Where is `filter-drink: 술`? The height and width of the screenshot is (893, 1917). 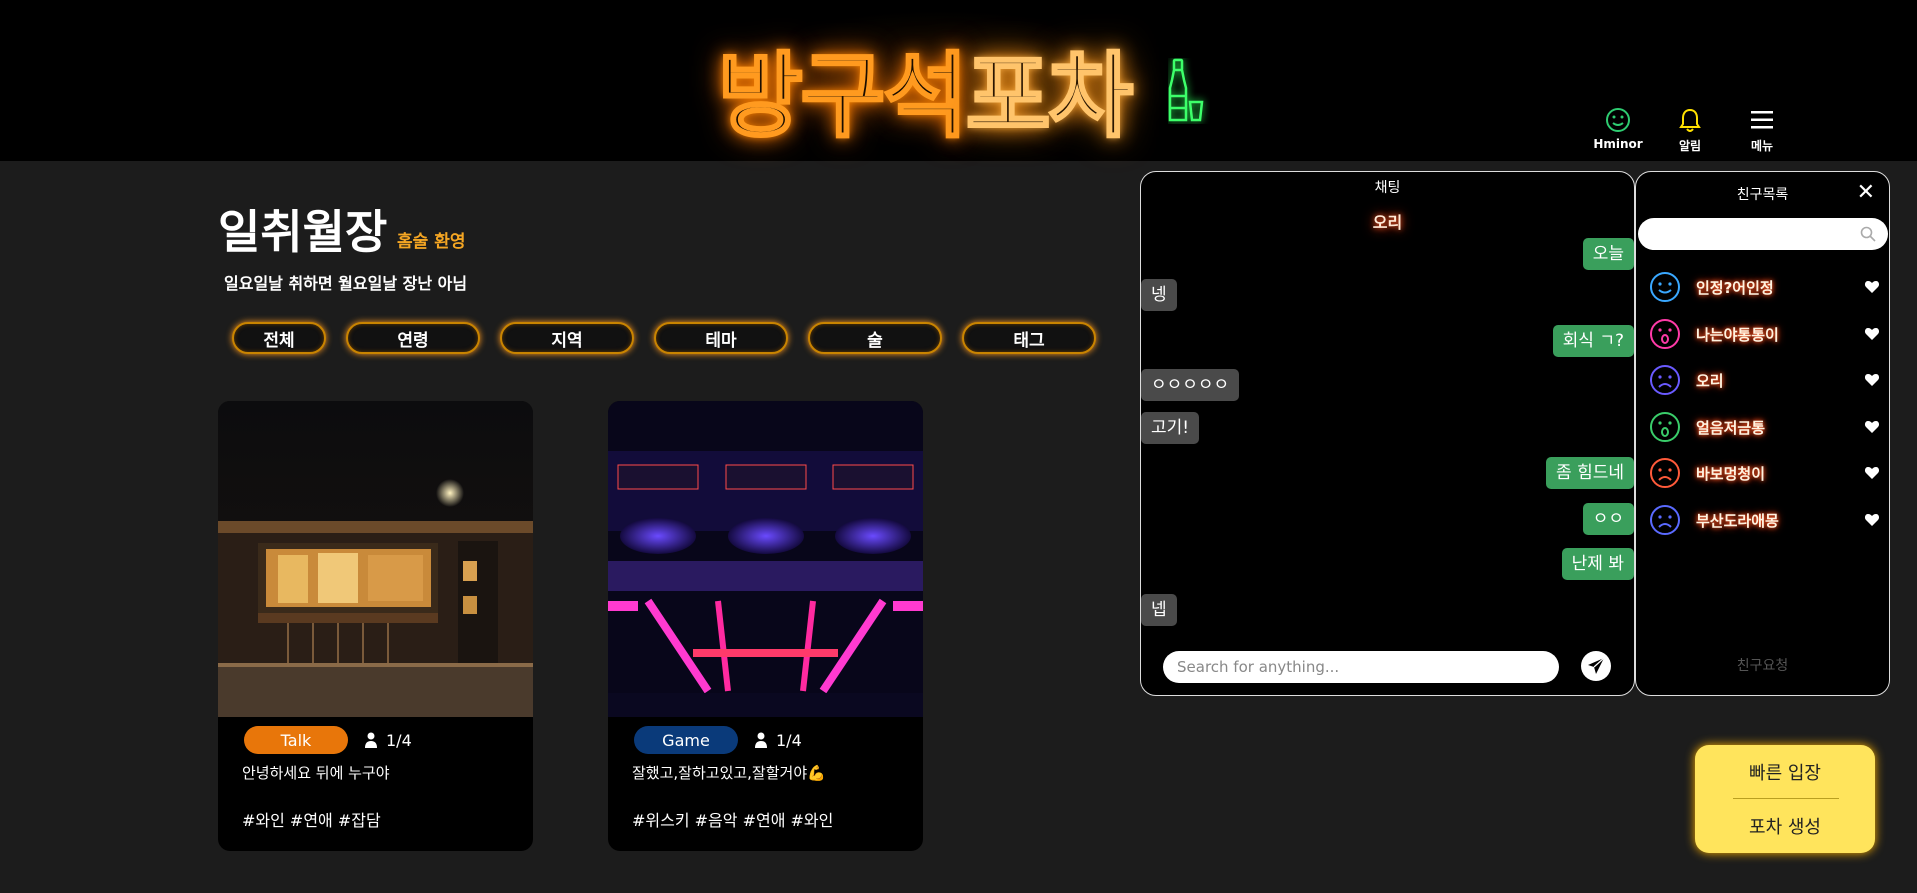
filter-drink: 술 is located at coordinates (875, 338).